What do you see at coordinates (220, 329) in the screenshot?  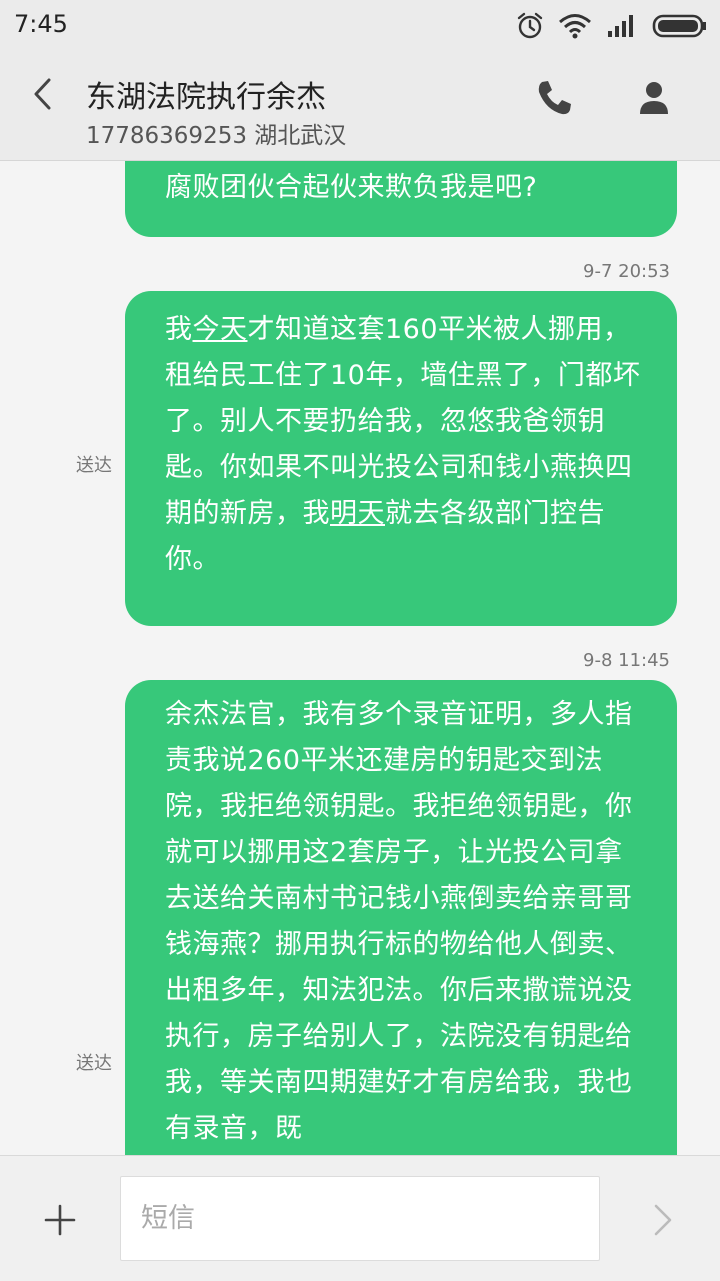 I see `date-link: 今天` at bounding box center [220, 329].